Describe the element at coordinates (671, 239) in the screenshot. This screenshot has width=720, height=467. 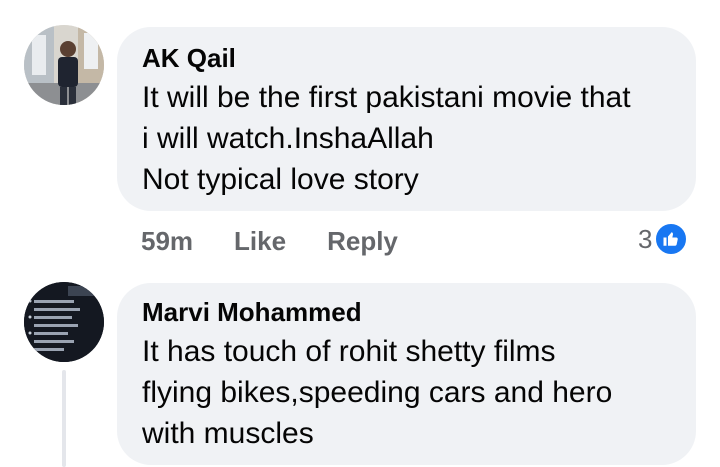
I see `like-thumb-icon` at that location.